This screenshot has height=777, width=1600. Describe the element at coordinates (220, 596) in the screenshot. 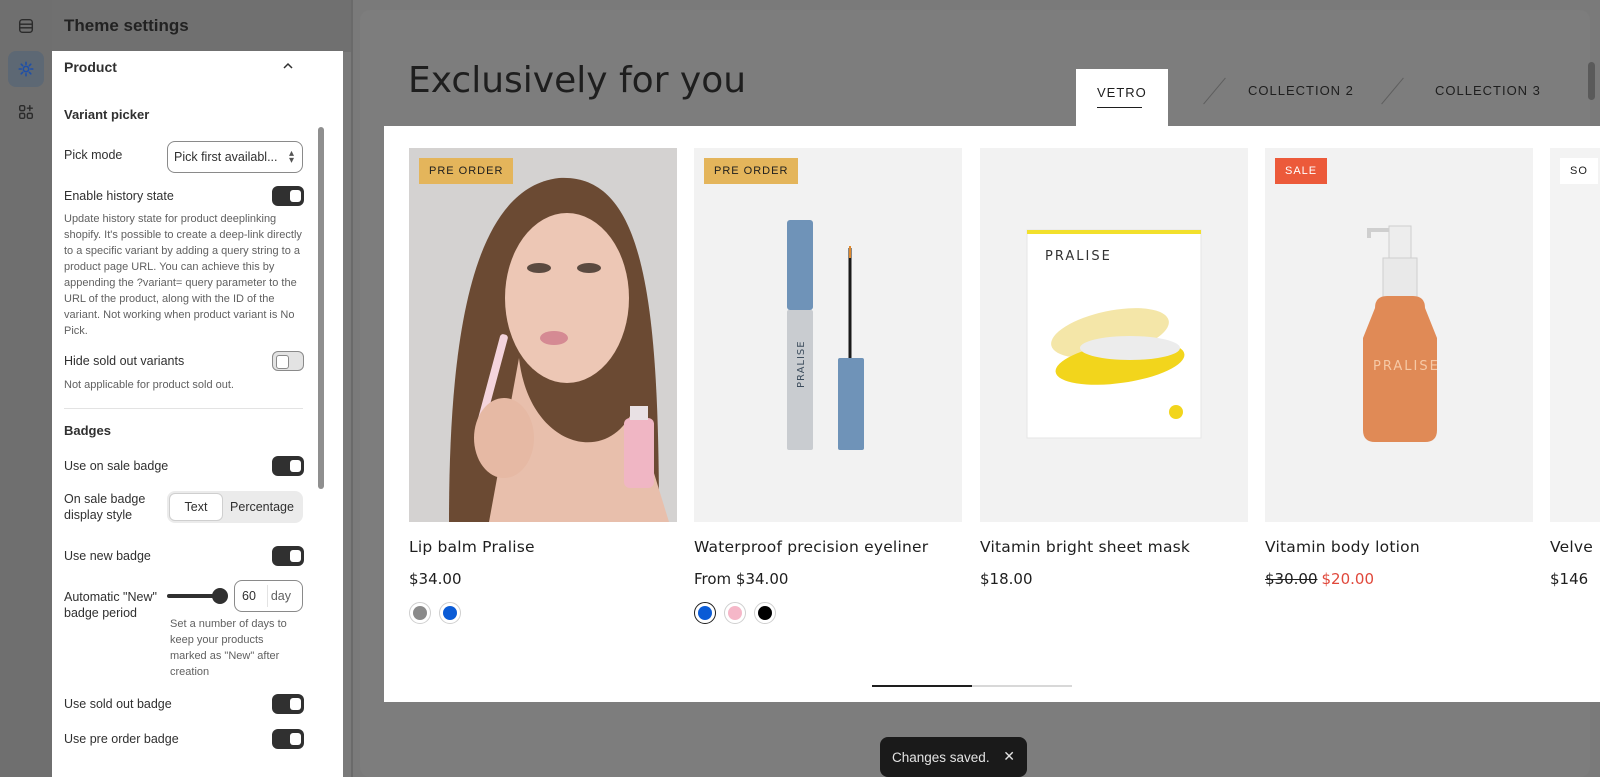

I see `new-badge-period-slider-thumb` at that location.